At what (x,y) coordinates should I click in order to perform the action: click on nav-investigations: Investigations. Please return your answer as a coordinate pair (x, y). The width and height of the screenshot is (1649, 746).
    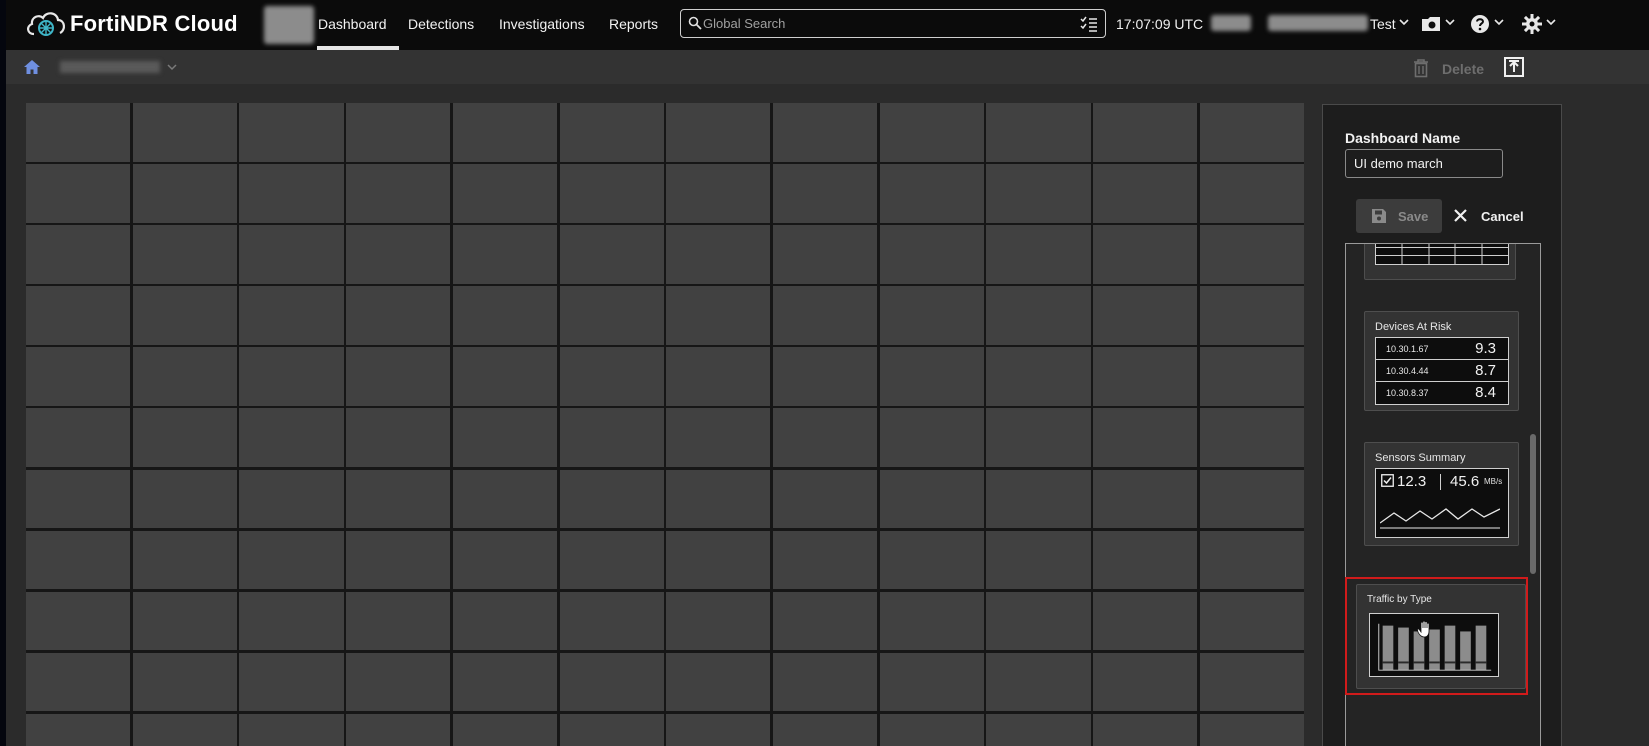
    Looking at the image, I should click on (542, 24).